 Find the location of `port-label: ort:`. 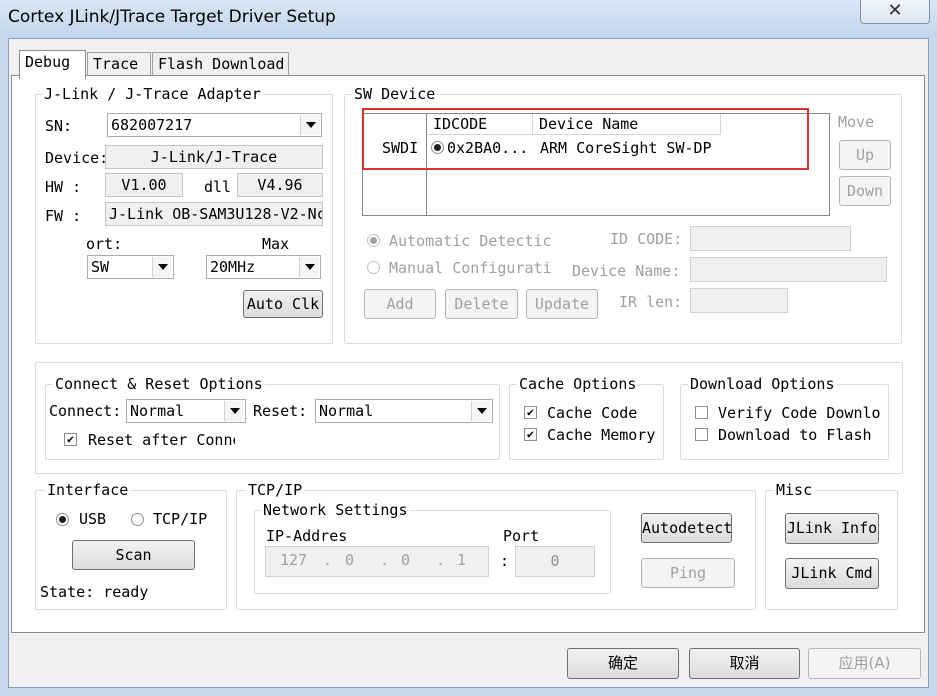

port-label: ort: is located at coordinates (104, 244).